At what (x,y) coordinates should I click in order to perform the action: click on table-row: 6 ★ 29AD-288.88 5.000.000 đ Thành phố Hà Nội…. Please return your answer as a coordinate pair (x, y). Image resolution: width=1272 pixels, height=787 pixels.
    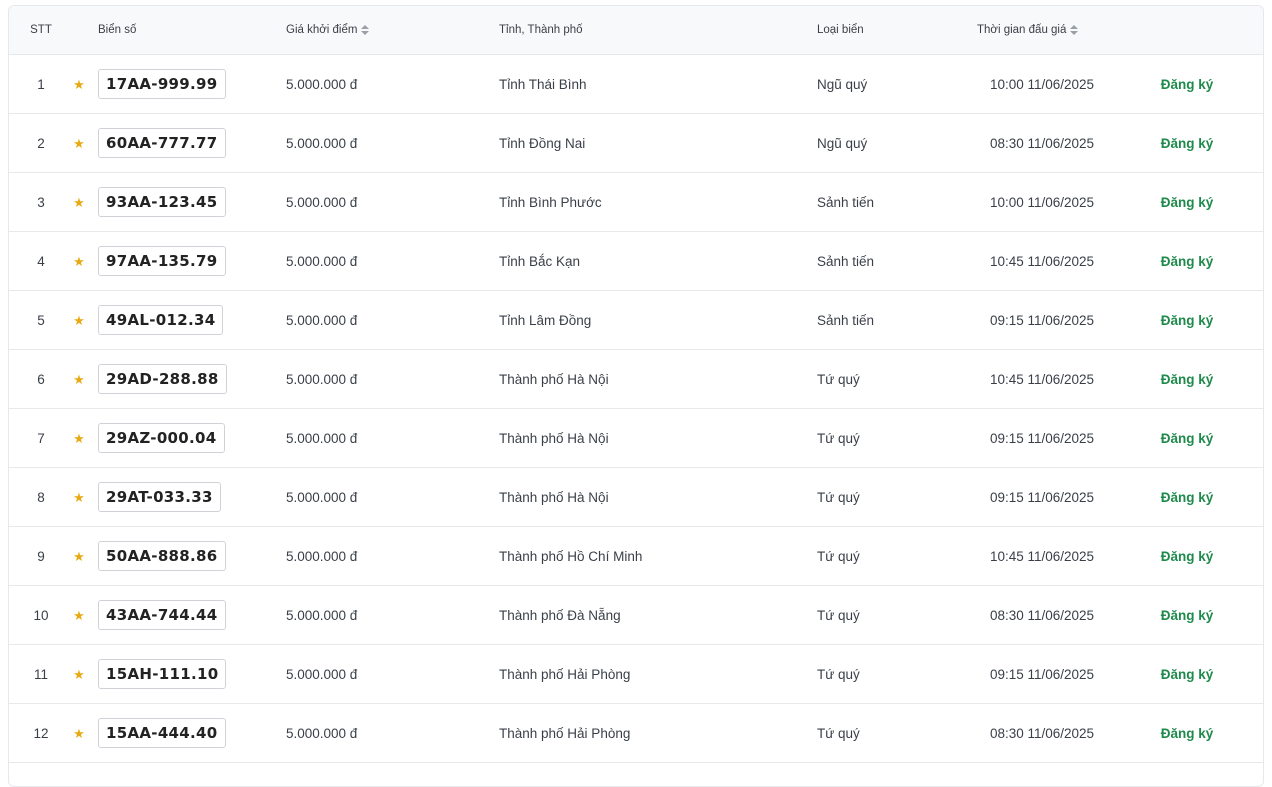
    Looking at the image, I should click on (636, 379).